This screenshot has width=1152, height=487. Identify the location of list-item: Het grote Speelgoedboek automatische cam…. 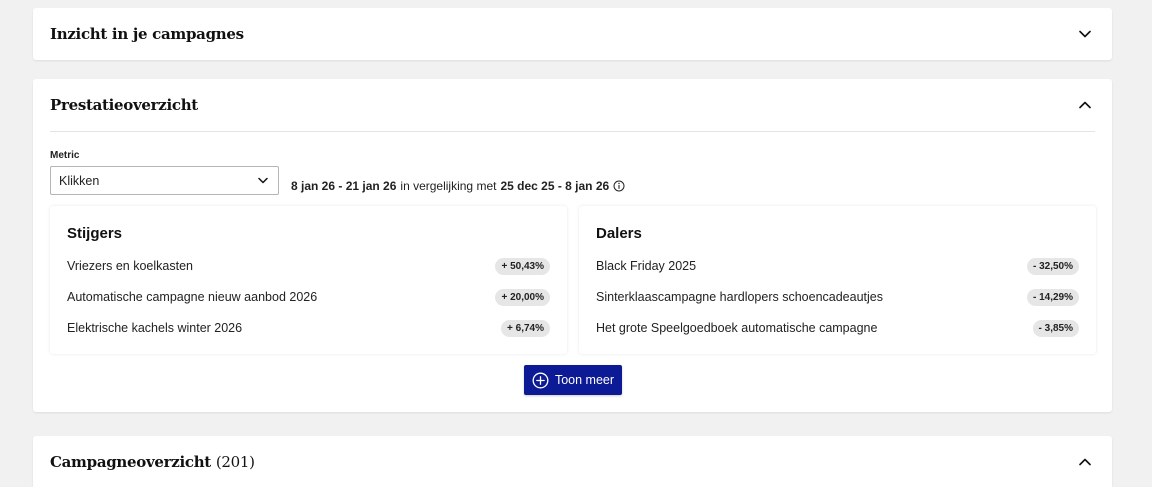
(837, 328).